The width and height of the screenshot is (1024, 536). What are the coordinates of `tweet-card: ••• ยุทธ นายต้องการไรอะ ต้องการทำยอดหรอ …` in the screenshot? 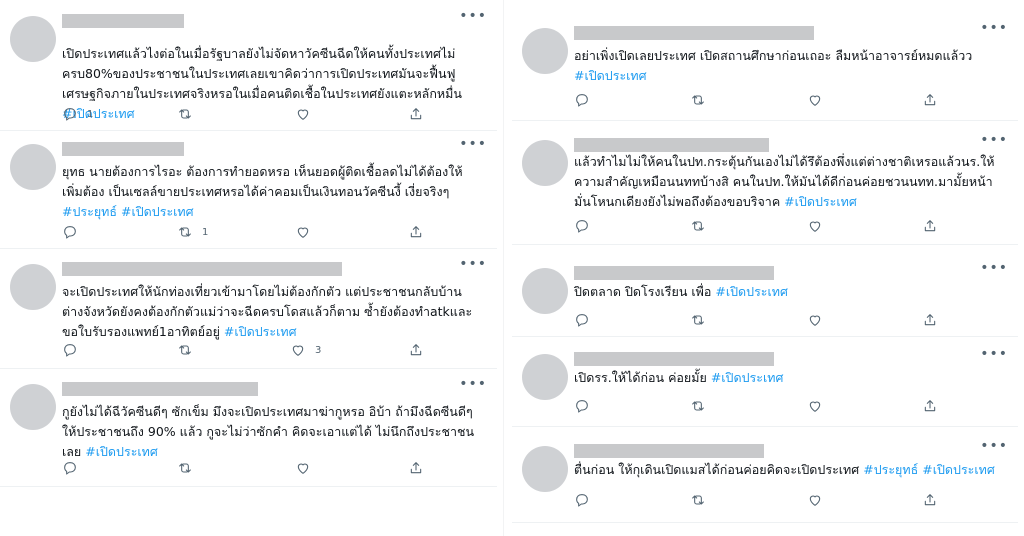 It's located at (248, 190).